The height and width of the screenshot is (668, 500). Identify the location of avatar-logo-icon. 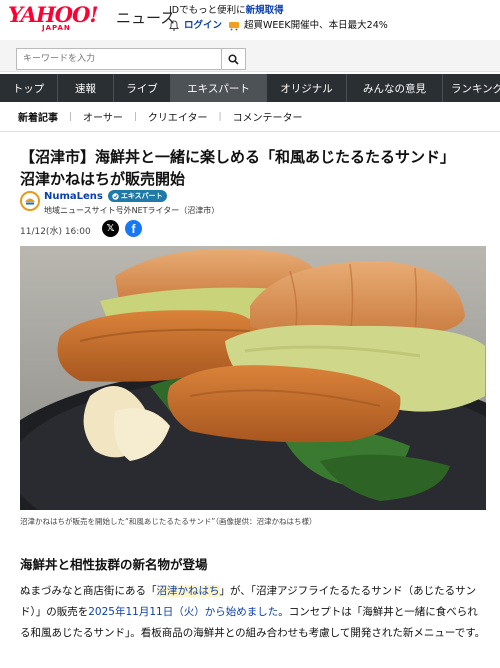
(30, 201).